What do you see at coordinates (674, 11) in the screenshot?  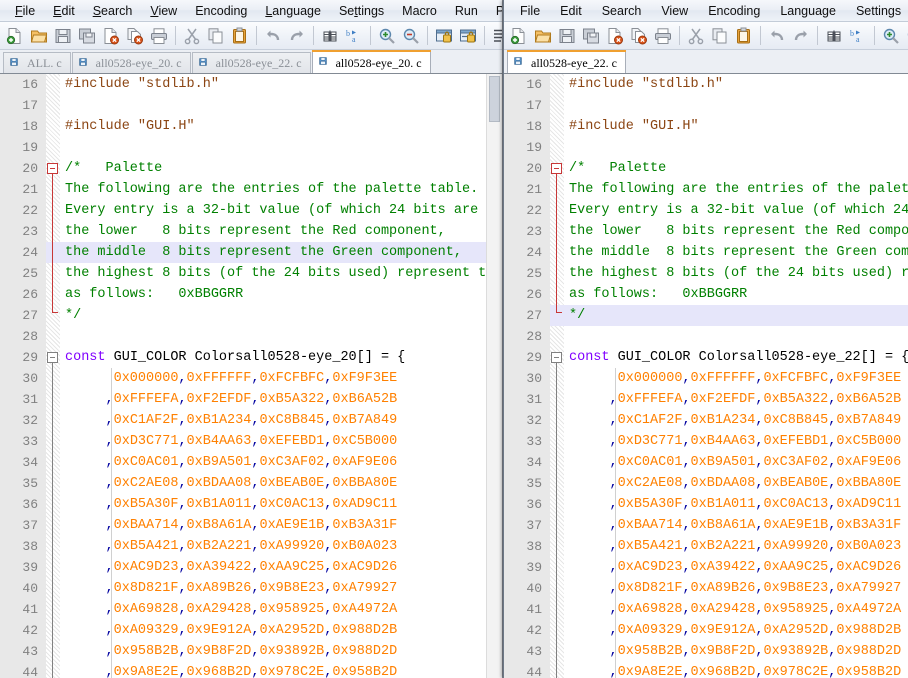 I see `menu-item-view: View` at bounding box center [674, 11].